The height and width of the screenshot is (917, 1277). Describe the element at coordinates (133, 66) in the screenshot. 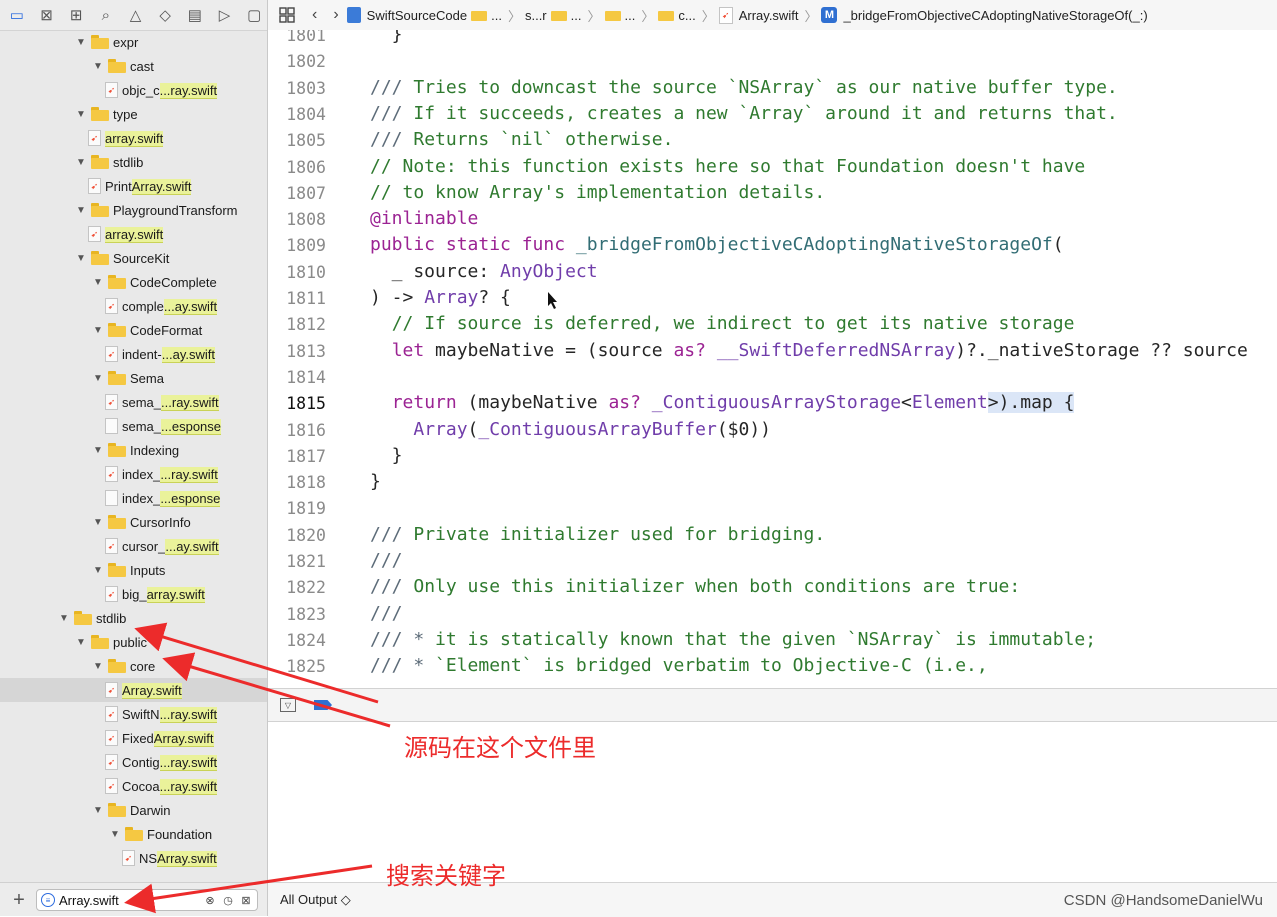

I see `tree-folder: ▼ cast` at that location.